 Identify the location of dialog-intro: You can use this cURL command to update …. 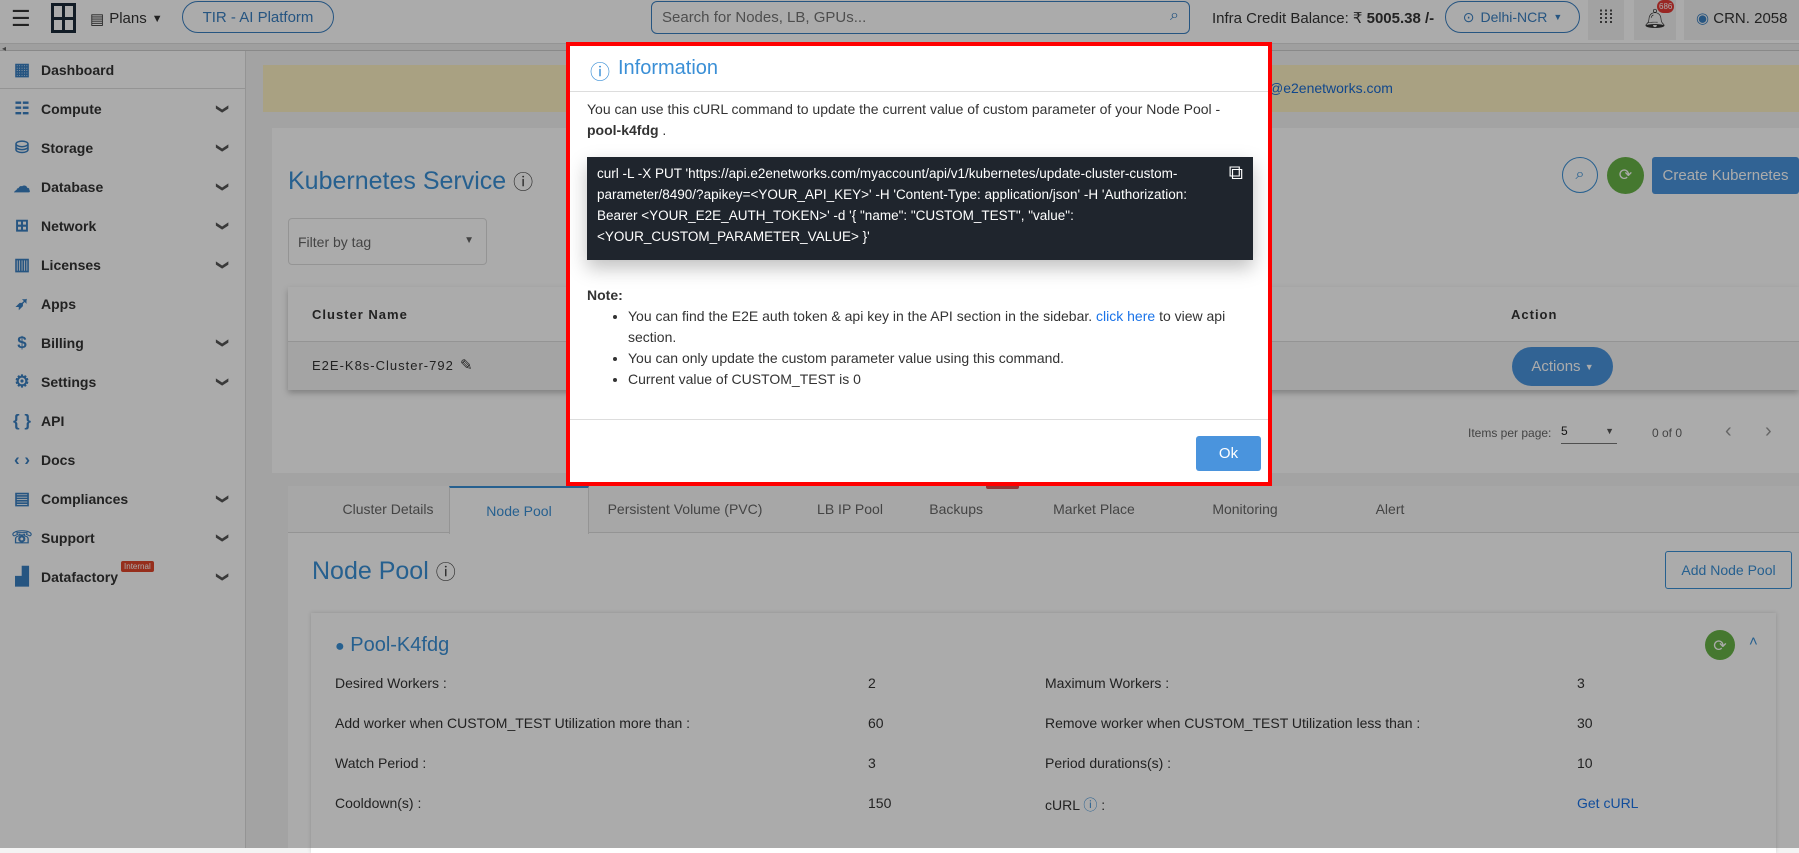
(917, 120).